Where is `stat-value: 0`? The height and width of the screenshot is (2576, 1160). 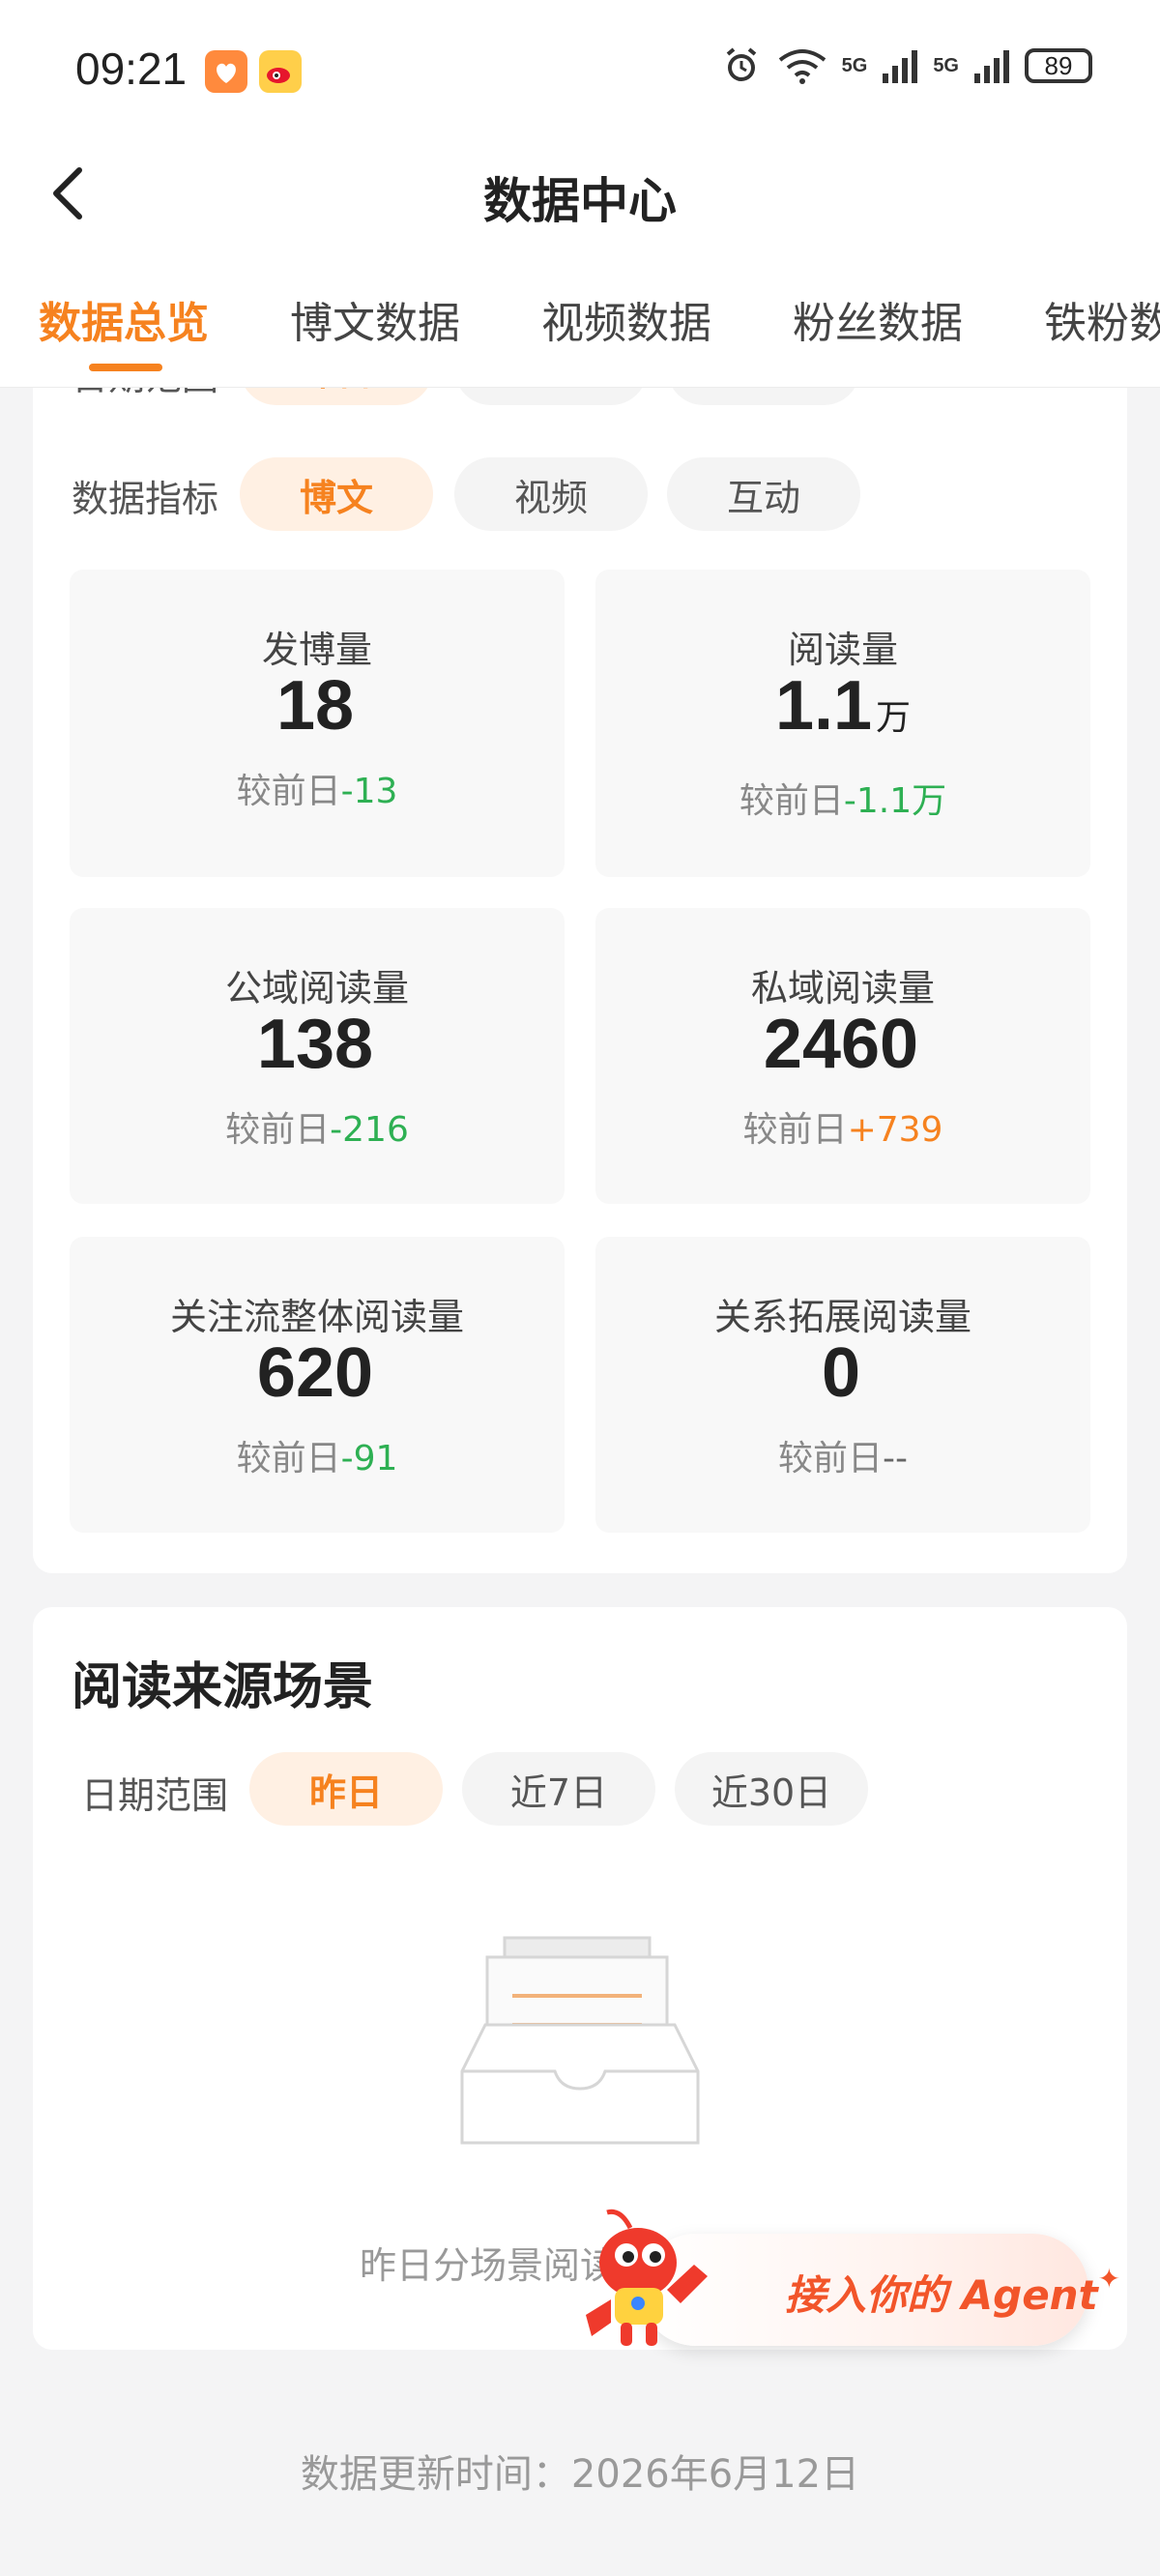 stat-value: 0 is located at coordinates (841, 1373).